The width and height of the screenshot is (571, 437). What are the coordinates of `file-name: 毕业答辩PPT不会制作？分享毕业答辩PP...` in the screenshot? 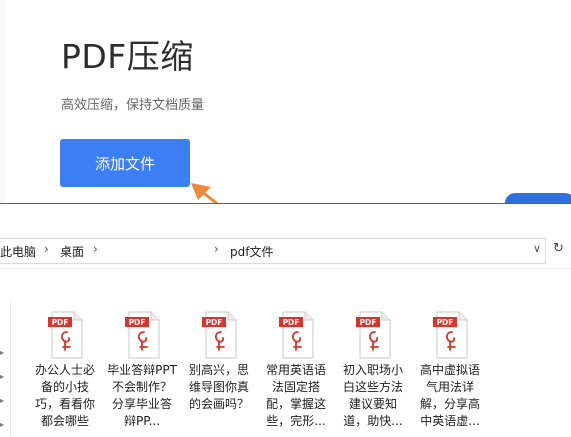 It's located at (142, 395).